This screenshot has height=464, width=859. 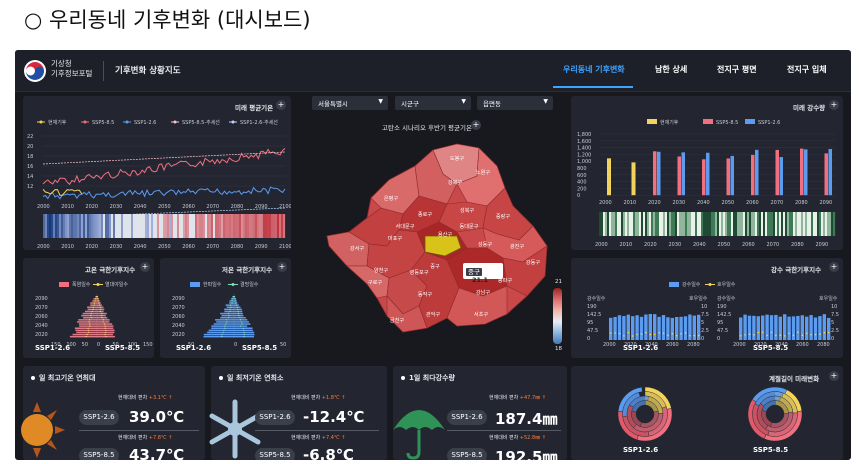 What do you see at coordinates (834, 105) in the screenshot?
I see `future-precip-add-button: +` at bounding box center [834, 105].